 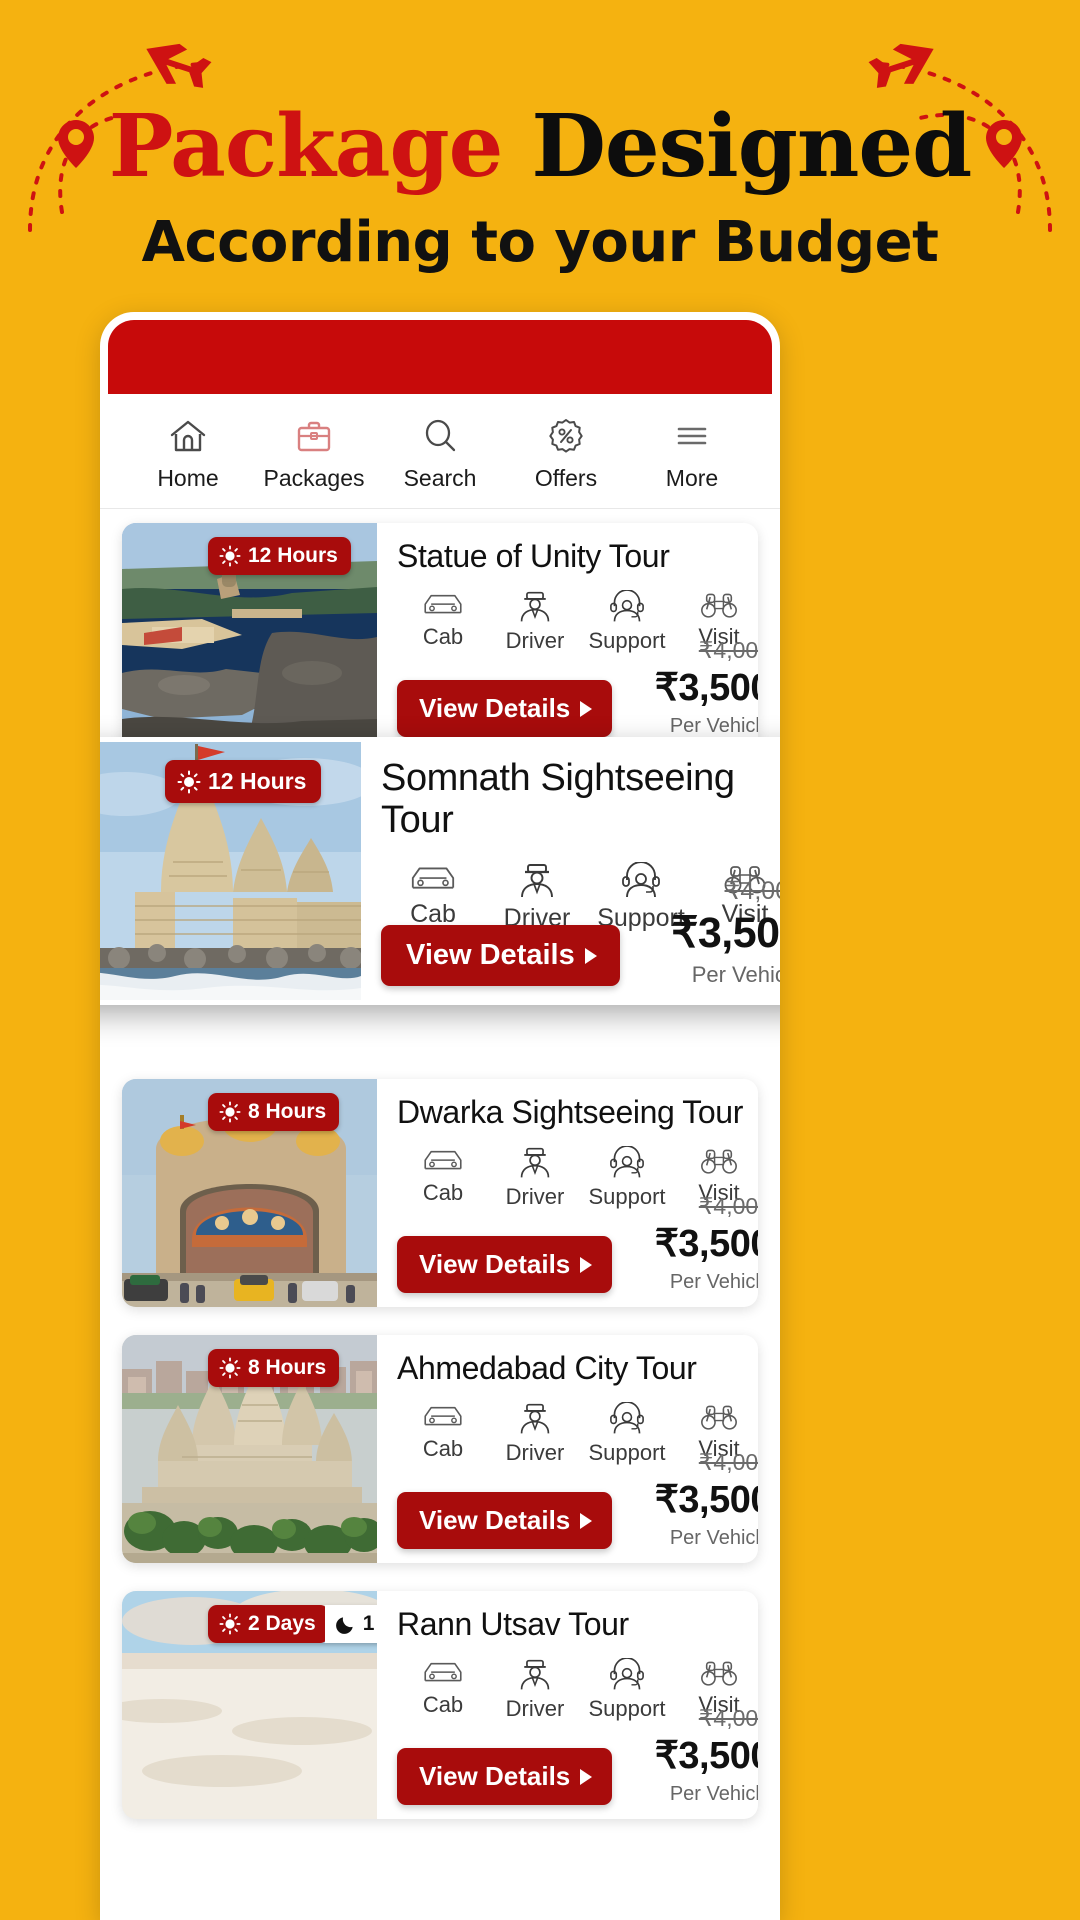 I want to click on duration-badge-days: 2 Days, so click(x=268, y=1624).